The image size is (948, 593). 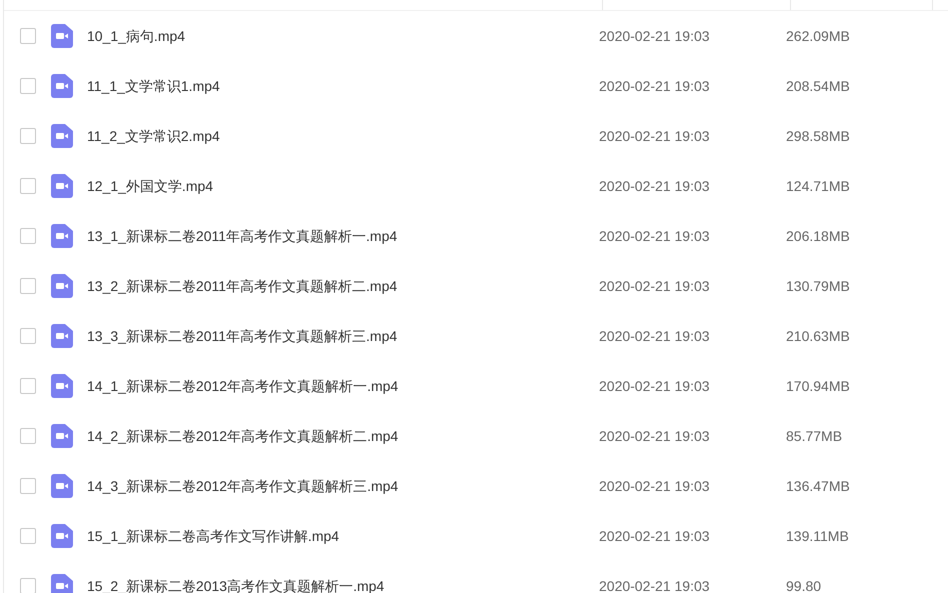 What do you see at coordinates (343, 536) in the screenshot?
I see `file-name: 15_1_新课标二卷高考作文写作讲解.mp4` at bounding box center [343, 536].